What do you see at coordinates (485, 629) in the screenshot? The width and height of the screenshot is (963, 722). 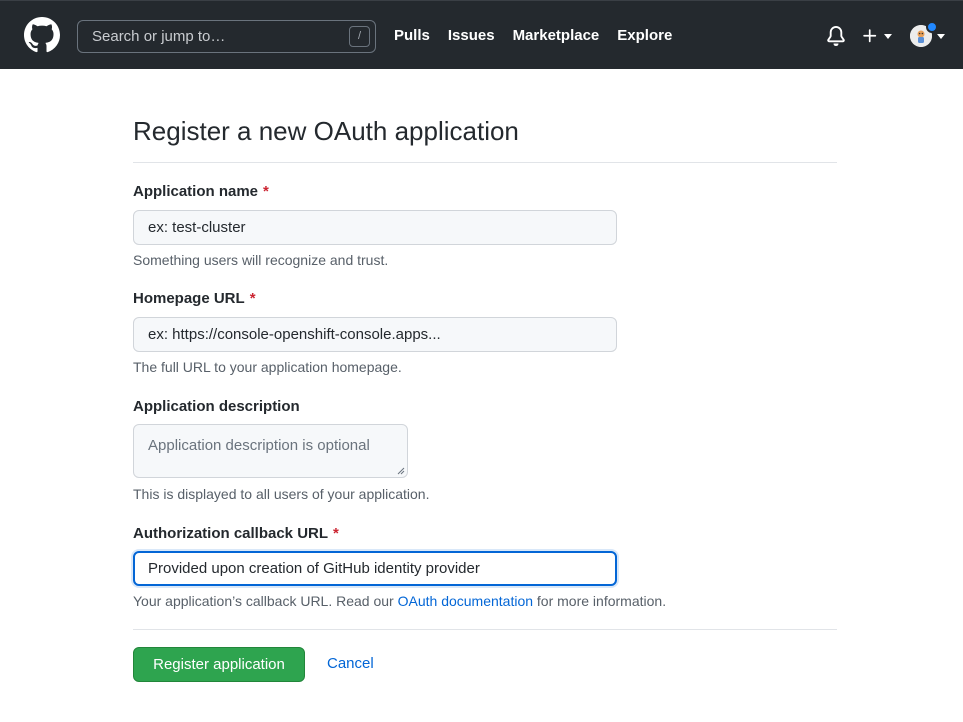 I see `form-divider` at bounding box center [485, 629].